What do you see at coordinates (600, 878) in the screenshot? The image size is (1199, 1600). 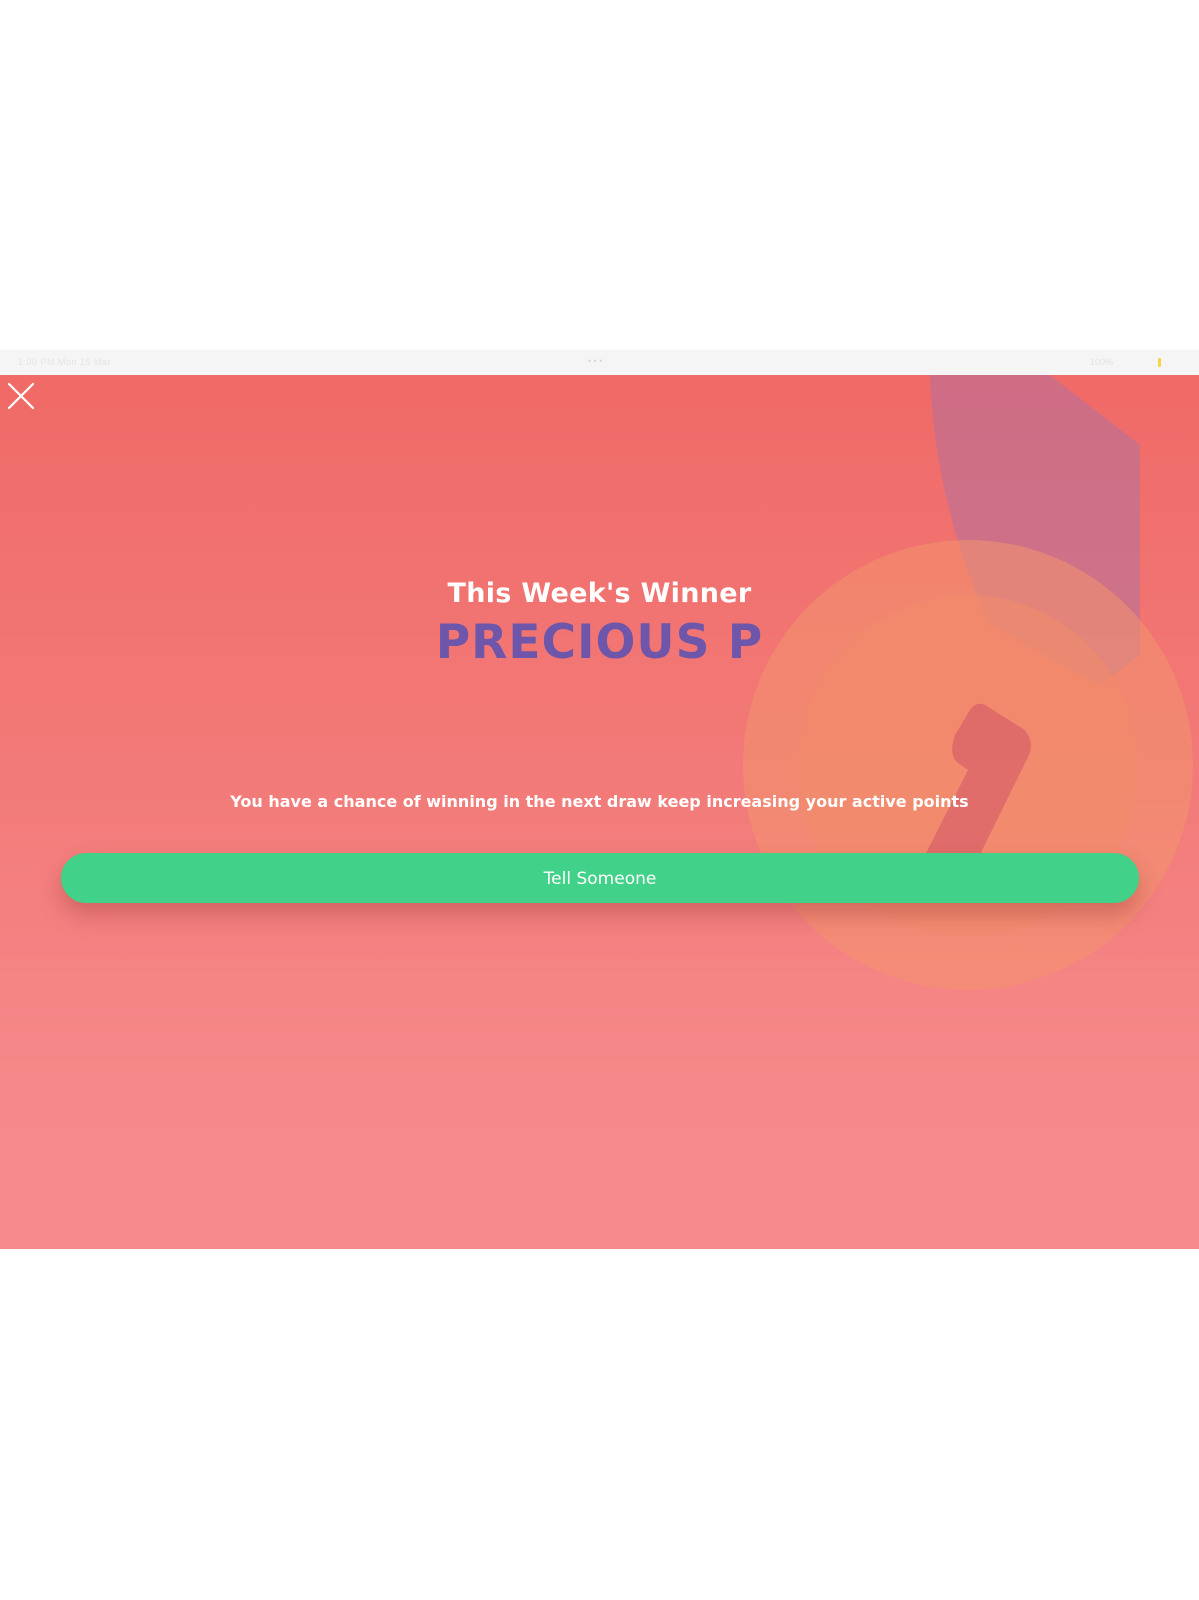 I see `tell-someone-button: Tell Someone` at bounding box center [600, 878].